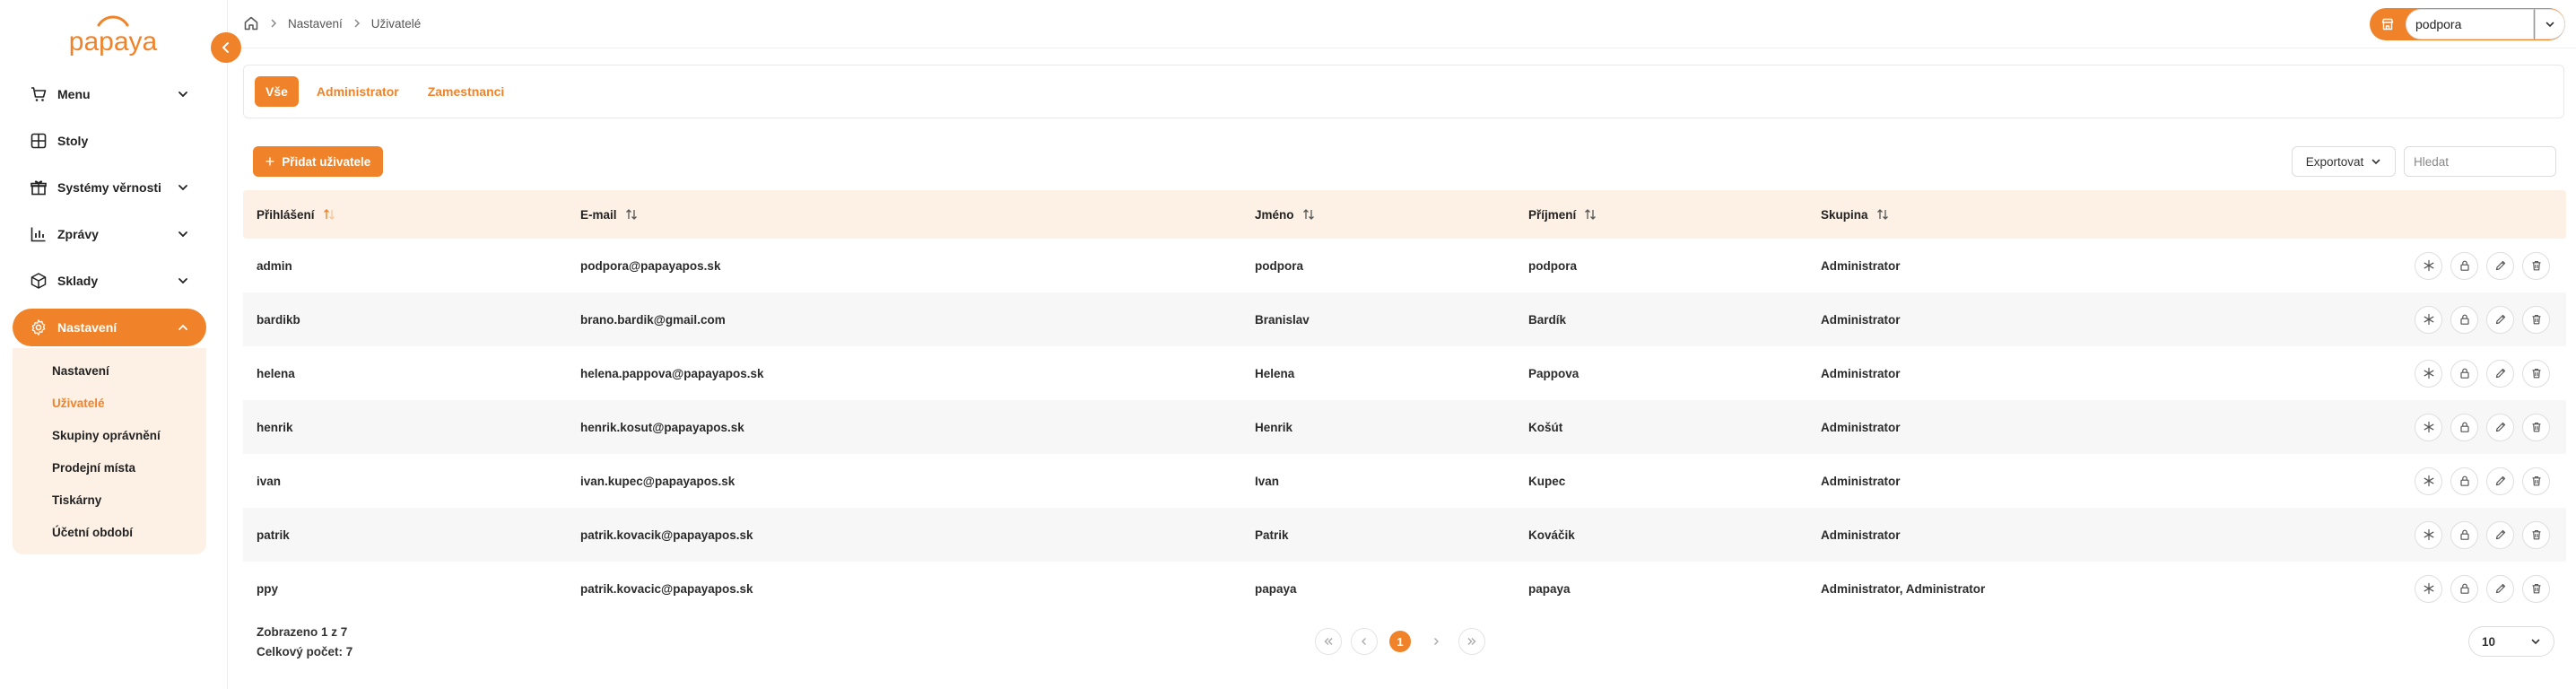  I want to click on add-user-label: Přidat uživatele, so click(326, 161).